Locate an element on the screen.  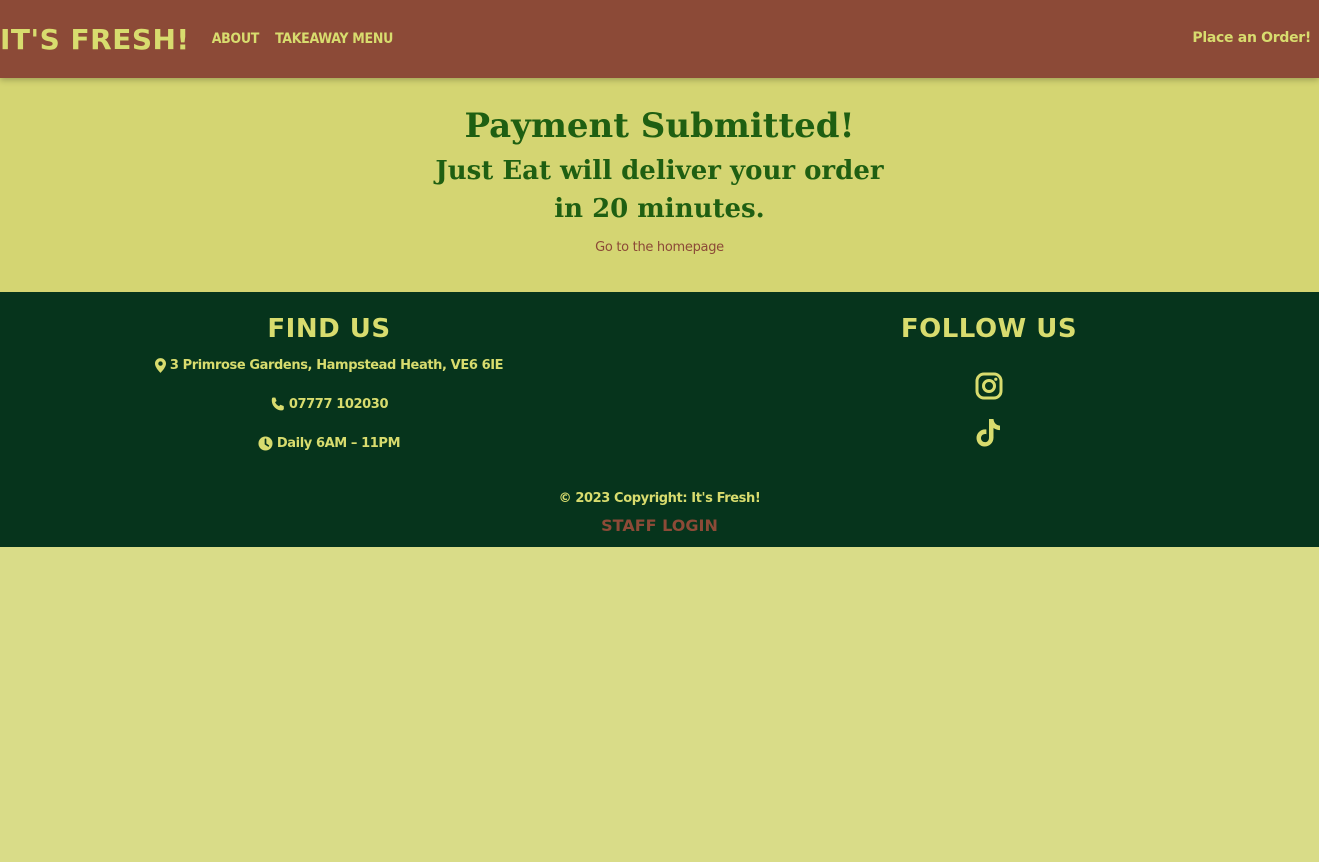
hours-row: Daily 6AM – 11PM is located at coordinates (329, 443).